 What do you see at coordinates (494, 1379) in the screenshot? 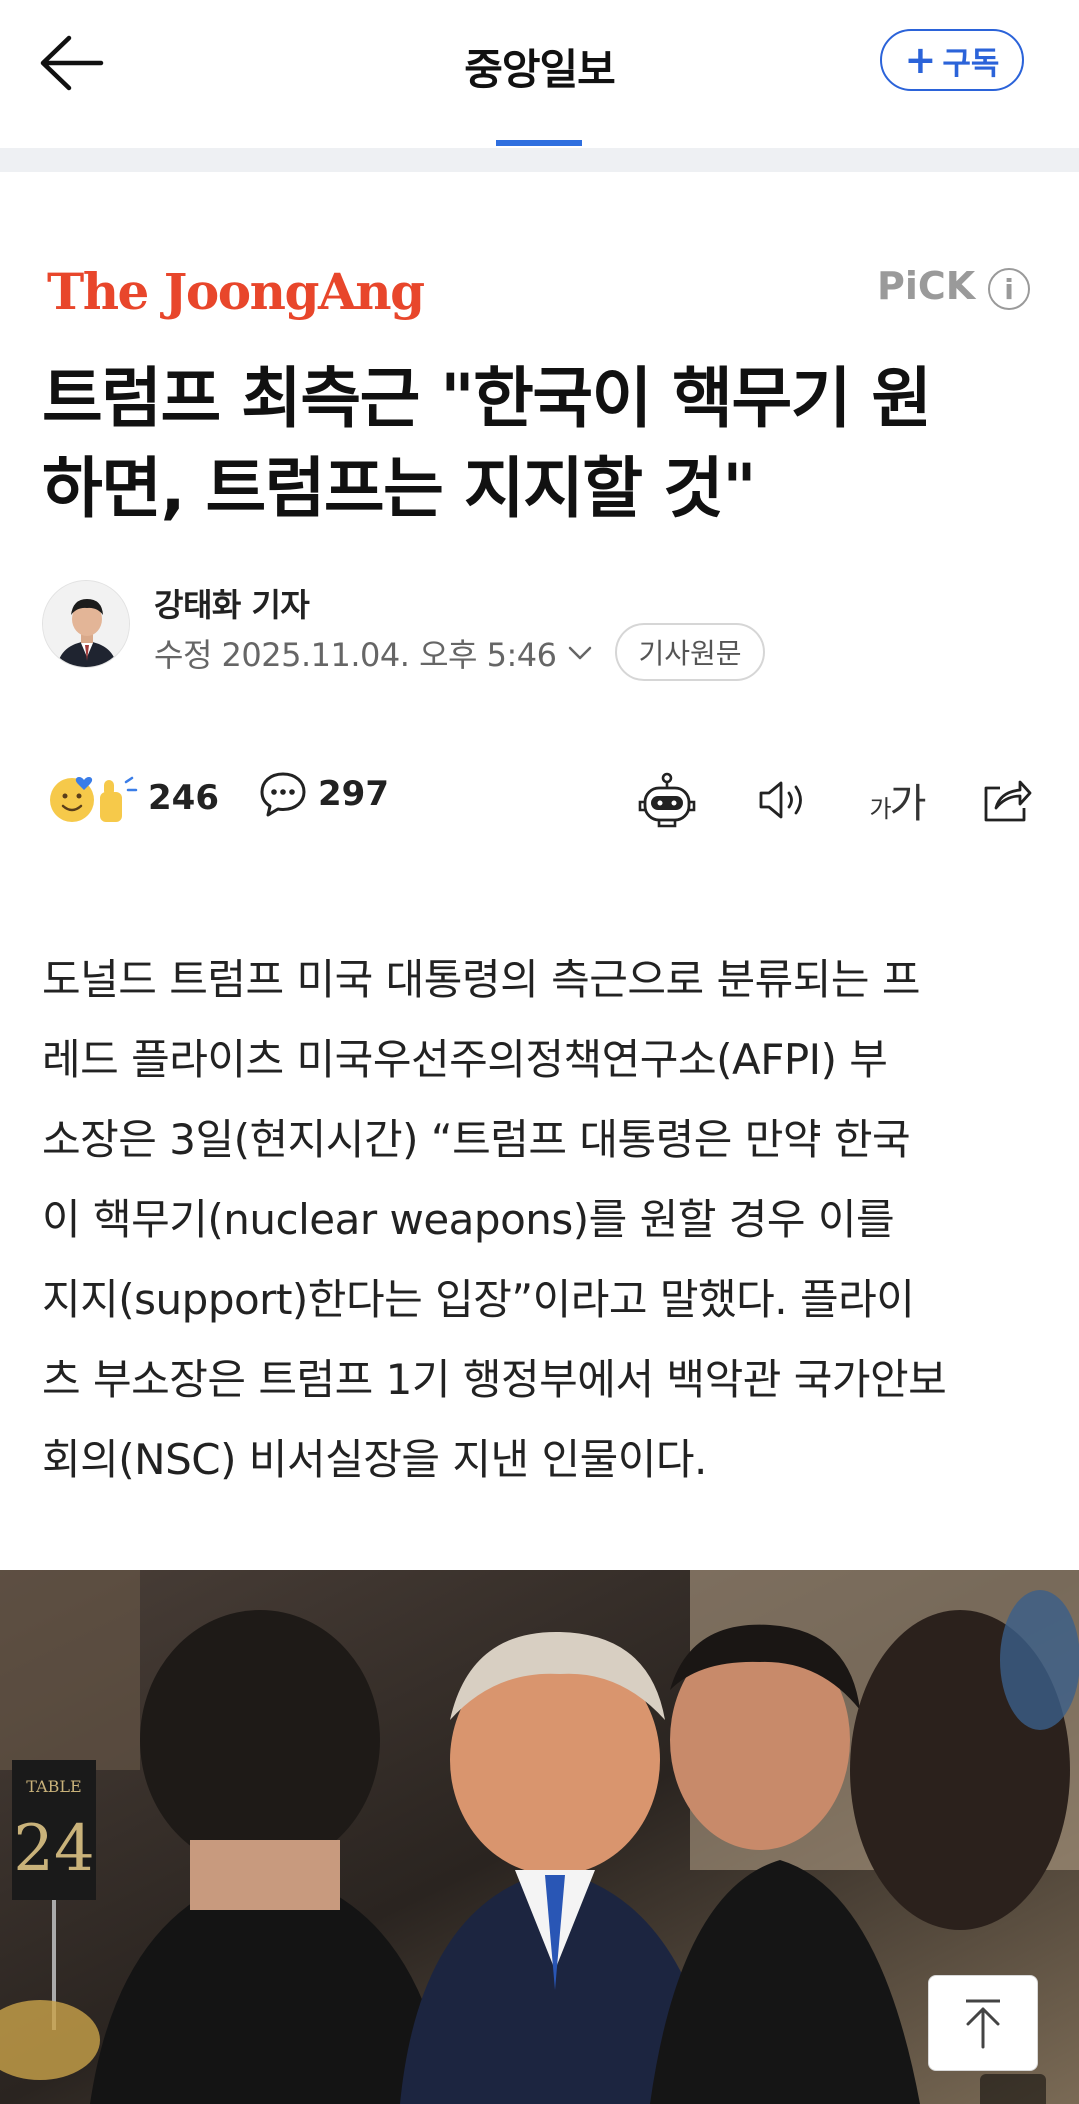
I see `body-line: 츠 부소장은 트럼프 1기 행정부에서 백악관 국가안보` at bounding box center [494, 1379].